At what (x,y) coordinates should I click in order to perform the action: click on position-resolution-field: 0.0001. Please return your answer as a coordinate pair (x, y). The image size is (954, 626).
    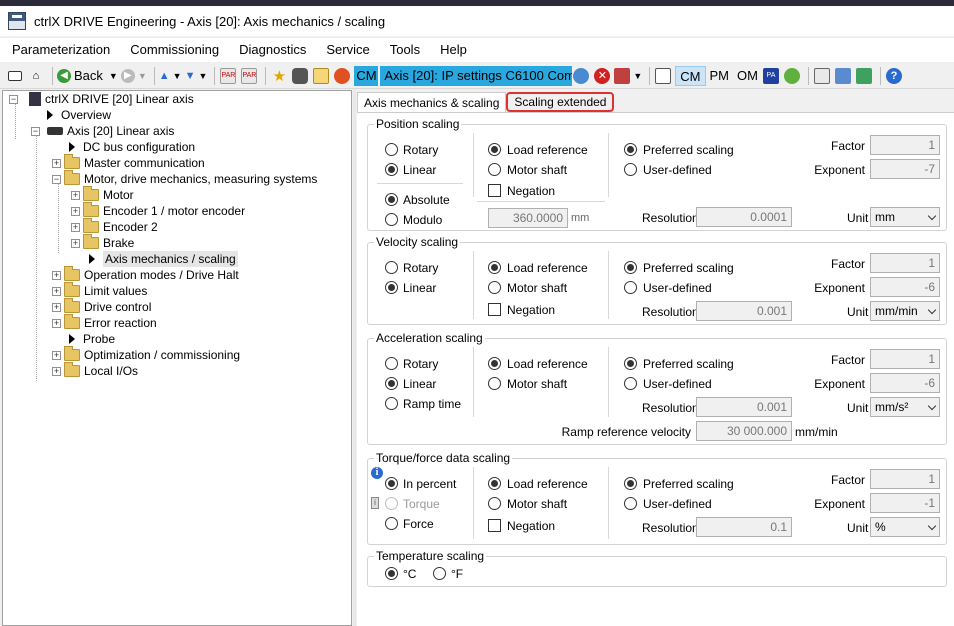
    Looking at the image, I should click on (744, 217).